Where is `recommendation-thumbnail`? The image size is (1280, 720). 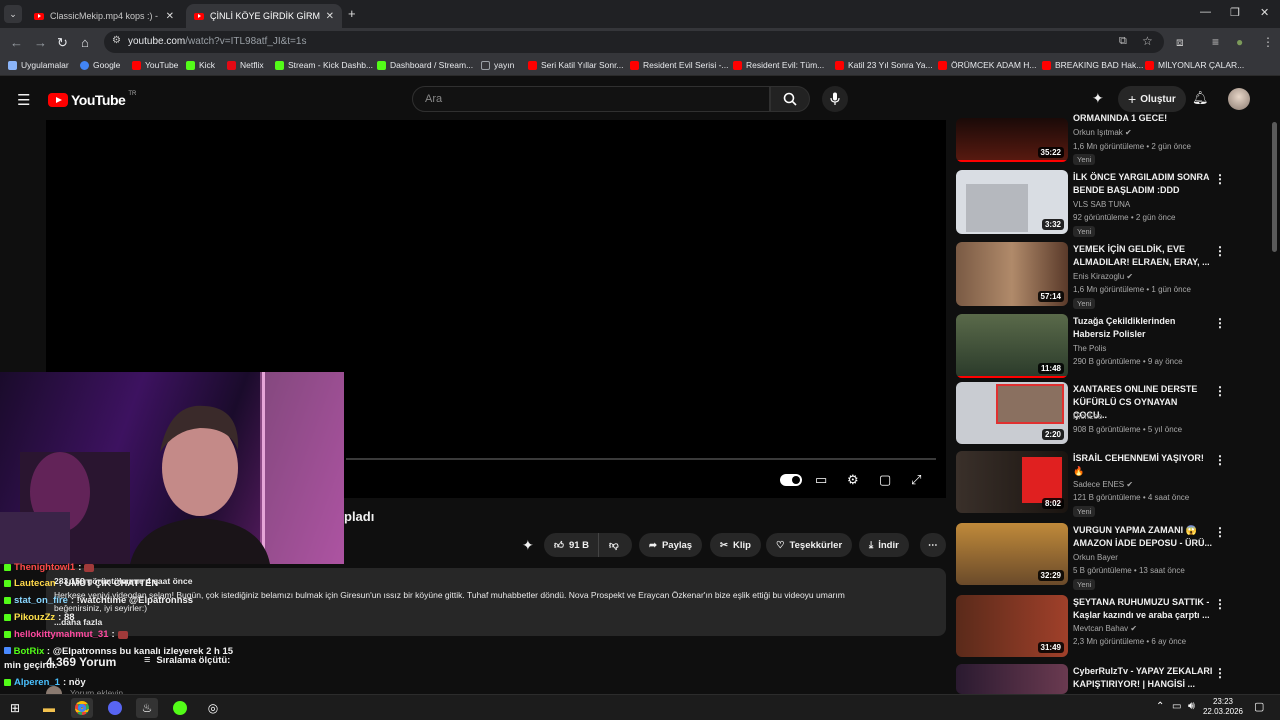 recommendation-thumbnail is located at coordinates (1012, 679).